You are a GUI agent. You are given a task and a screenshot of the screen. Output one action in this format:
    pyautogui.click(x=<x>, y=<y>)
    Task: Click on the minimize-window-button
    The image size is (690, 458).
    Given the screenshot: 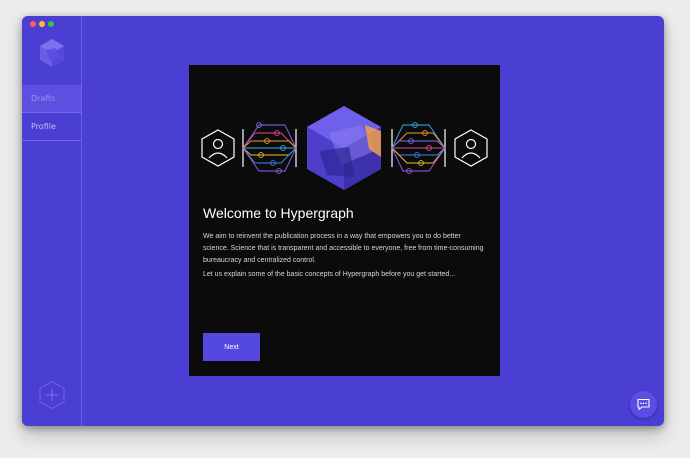 What is the action you would take?
    pyautogui.click(x=42, y=24)
    